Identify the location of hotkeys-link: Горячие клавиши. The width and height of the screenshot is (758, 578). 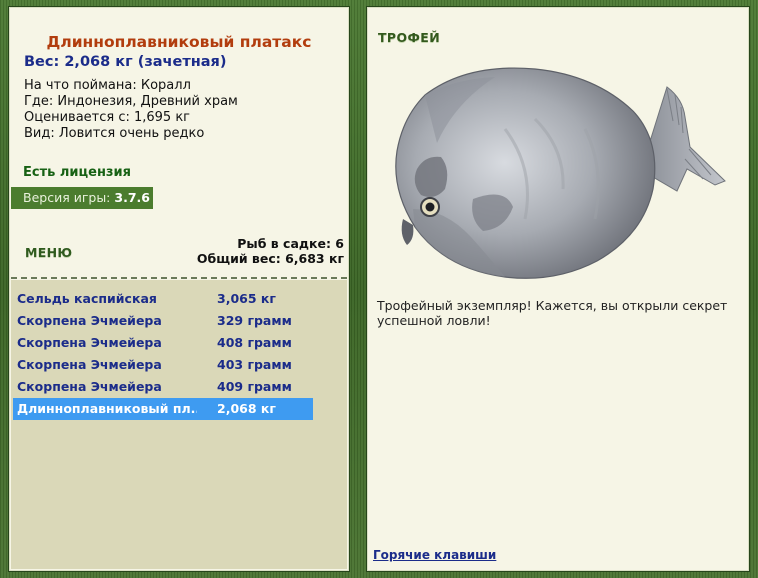
(434, 555).